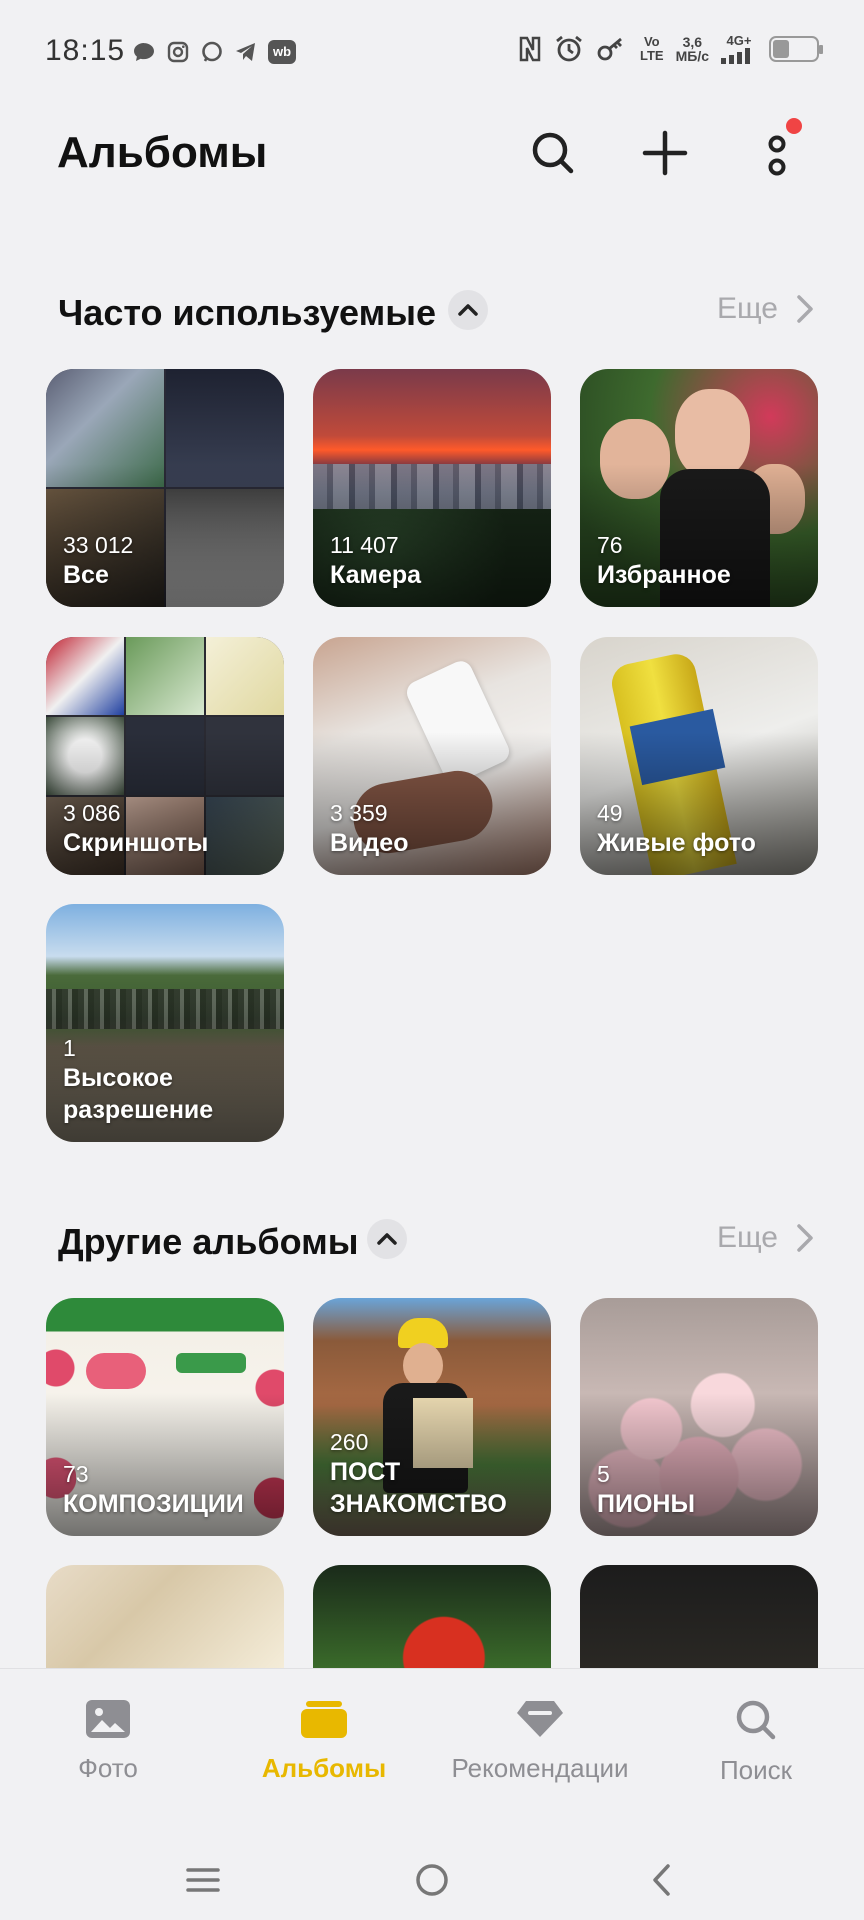 The width and height of the screenshot is (864, 1920). I want to click on nav-item-recommendations: Рекомендации, so click(540, 1754).